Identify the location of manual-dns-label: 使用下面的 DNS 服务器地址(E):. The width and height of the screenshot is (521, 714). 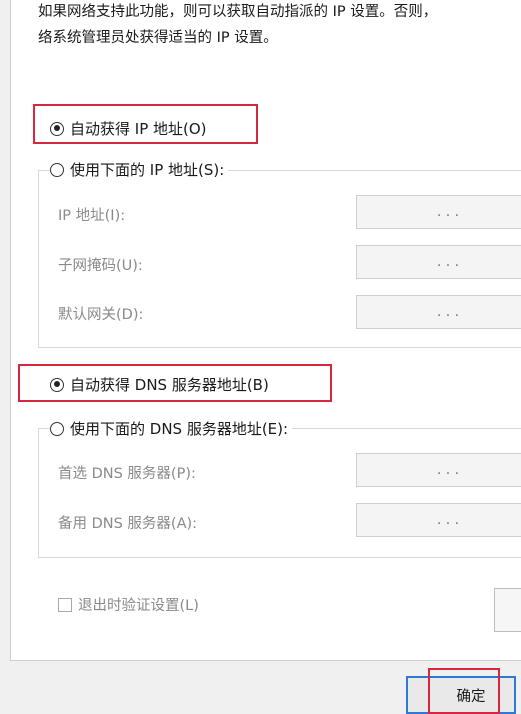
(179, 429).